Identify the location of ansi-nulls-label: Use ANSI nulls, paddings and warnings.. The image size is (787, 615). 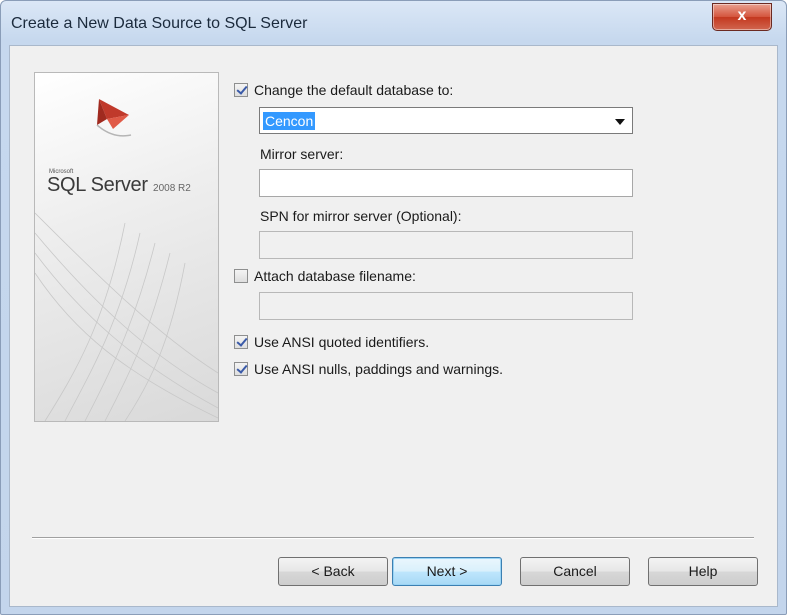
(379, 369).